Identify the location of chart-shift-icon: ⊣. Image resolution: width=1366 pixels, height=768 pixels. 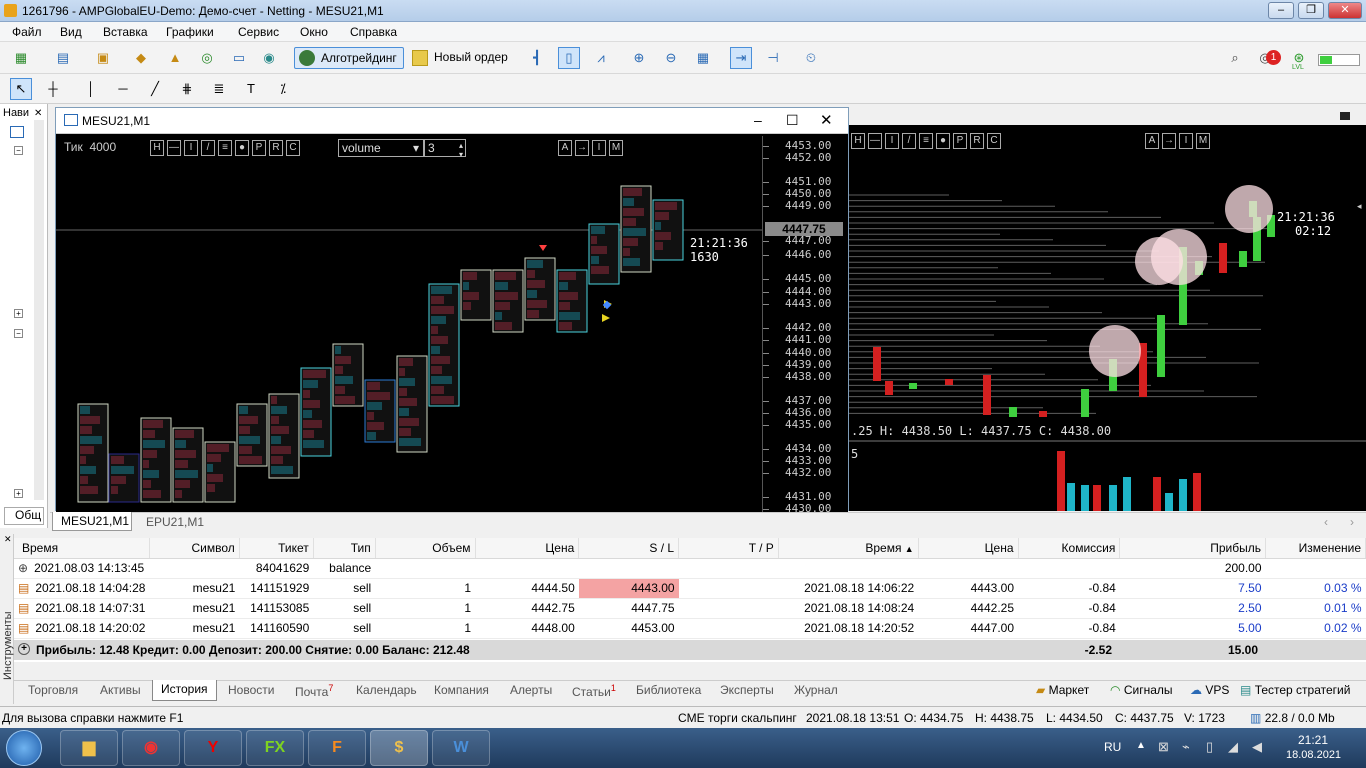
(773, 58).